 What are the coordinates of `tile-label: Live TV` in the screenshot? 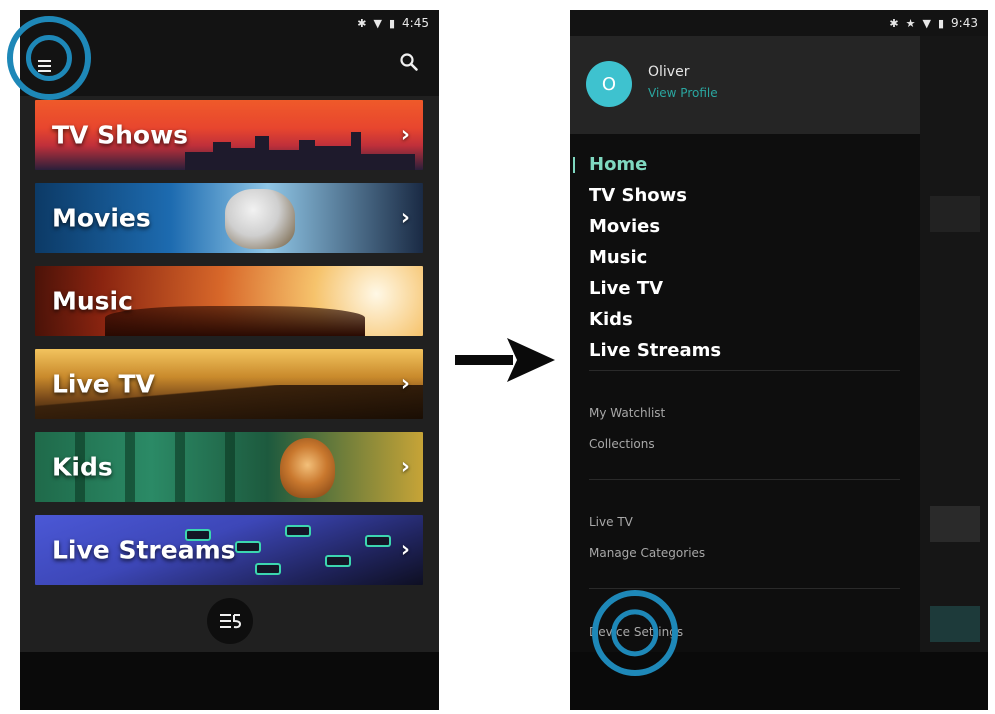 It's located at (103, 384).